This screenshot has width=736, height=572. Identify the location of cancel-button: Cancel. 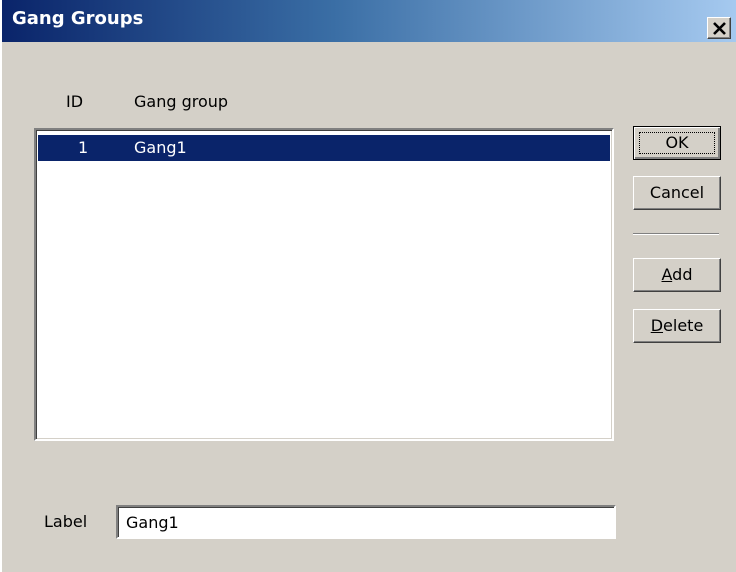
(677, 193).